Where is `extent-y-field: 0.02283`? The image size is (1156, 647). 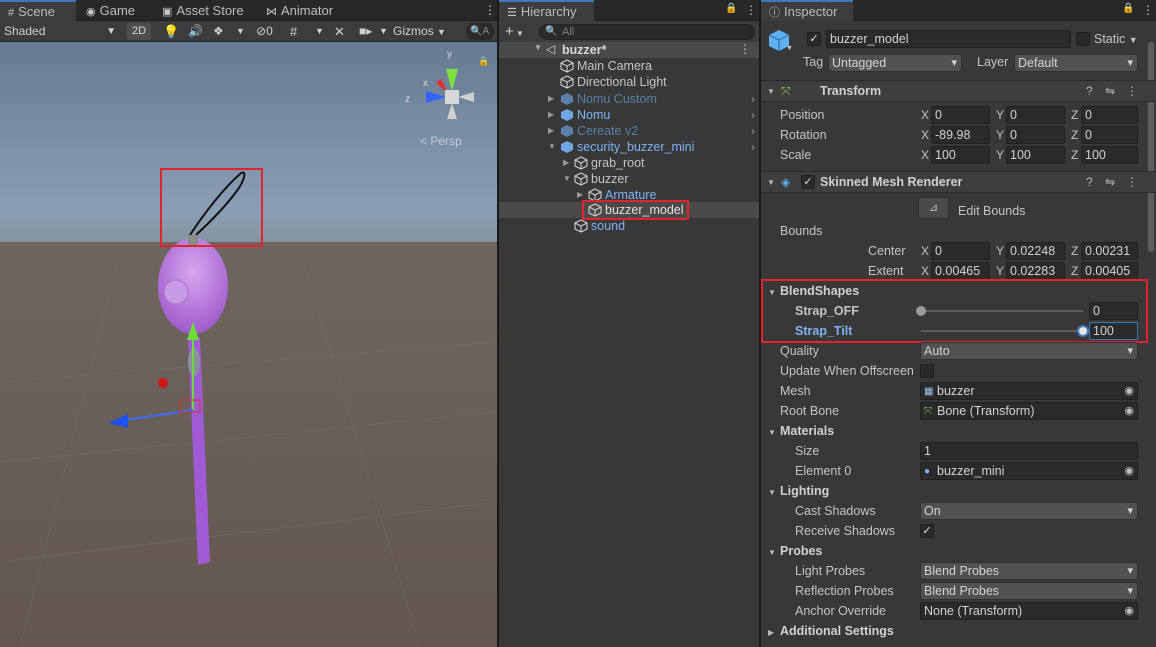
extent-y-field: 0.02283 is located at coordinates (1035, 271).